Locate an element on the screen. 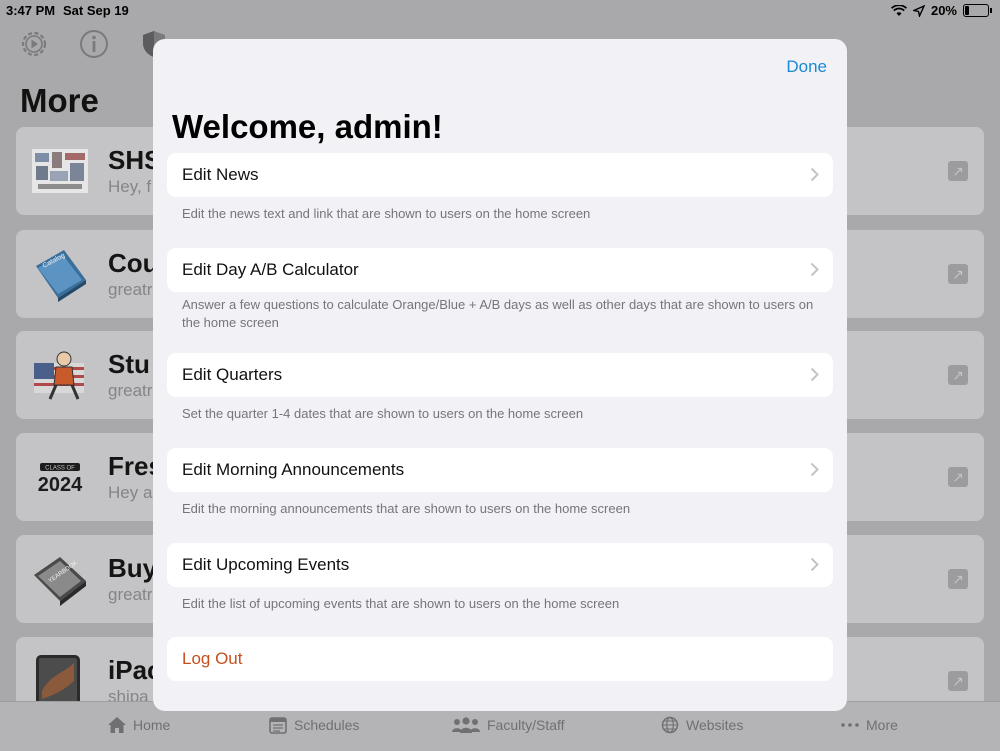  tab-websites: Websites is located at coordinates (701, 725).